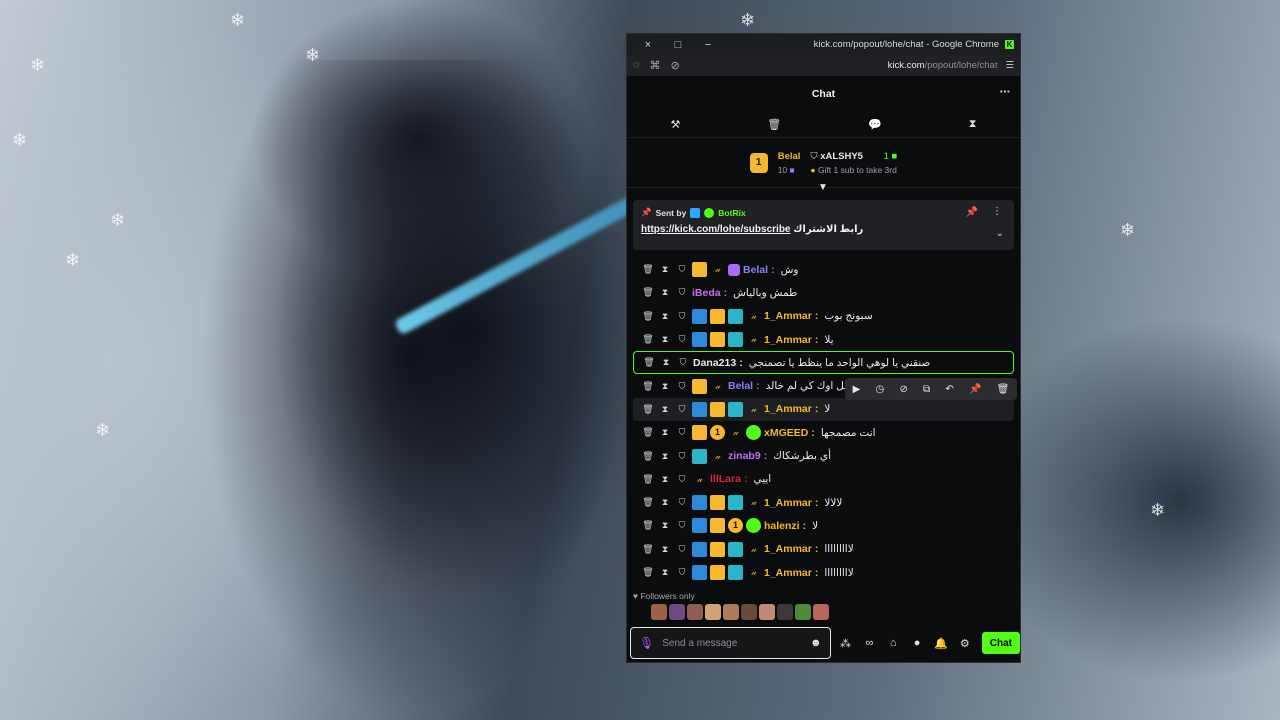 This screenshot has height=720, width=1280. I want to click on store-icon: ⌂, so click(893, 643).